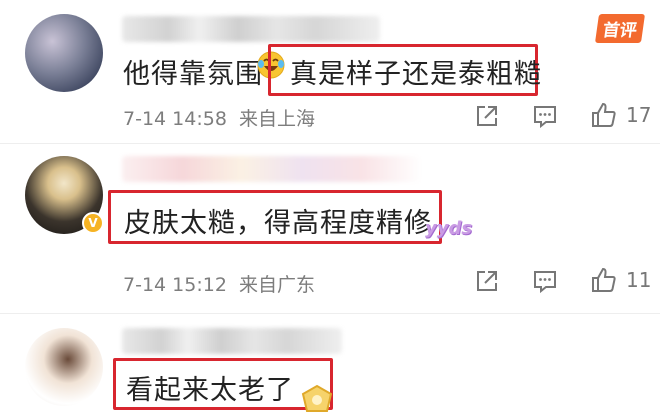 The height and width of the screenshot is (419, 660). Describe the element at coordinates (210, 390) in the screenshot. I see `comment-text-highlight: 看起来太老了` at that location.